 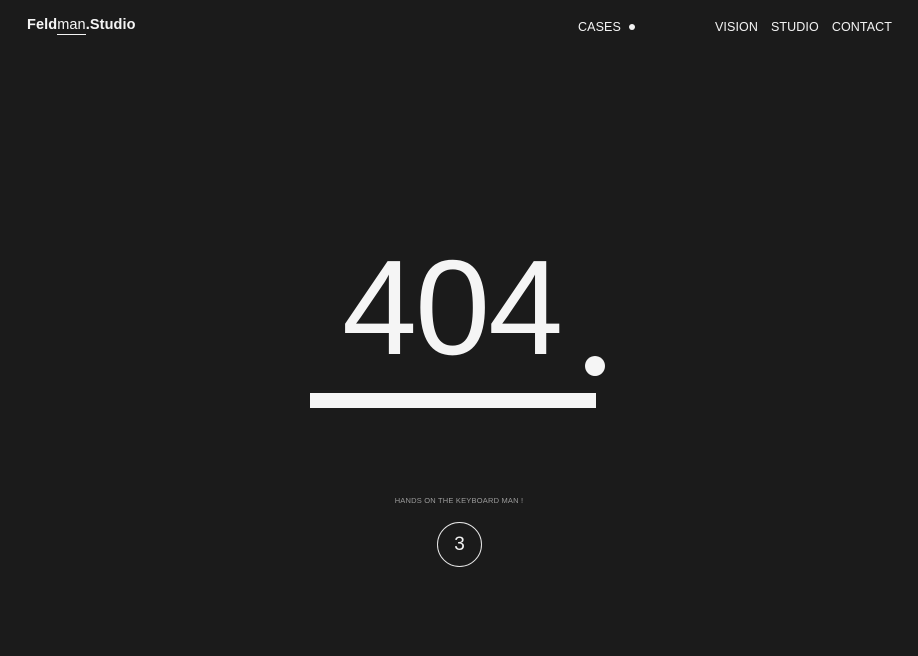 I want to click on redirect-caption: HANDS ON THE KEYBOARD MAN !, so click(x=459, y=500).